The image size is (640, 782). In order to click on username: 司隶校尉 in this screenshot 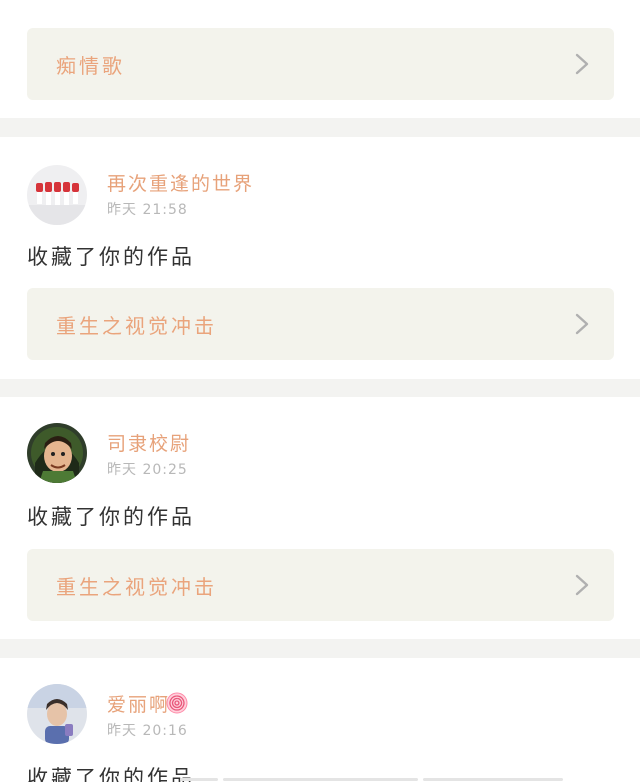, I will do `click(149, 442)`.